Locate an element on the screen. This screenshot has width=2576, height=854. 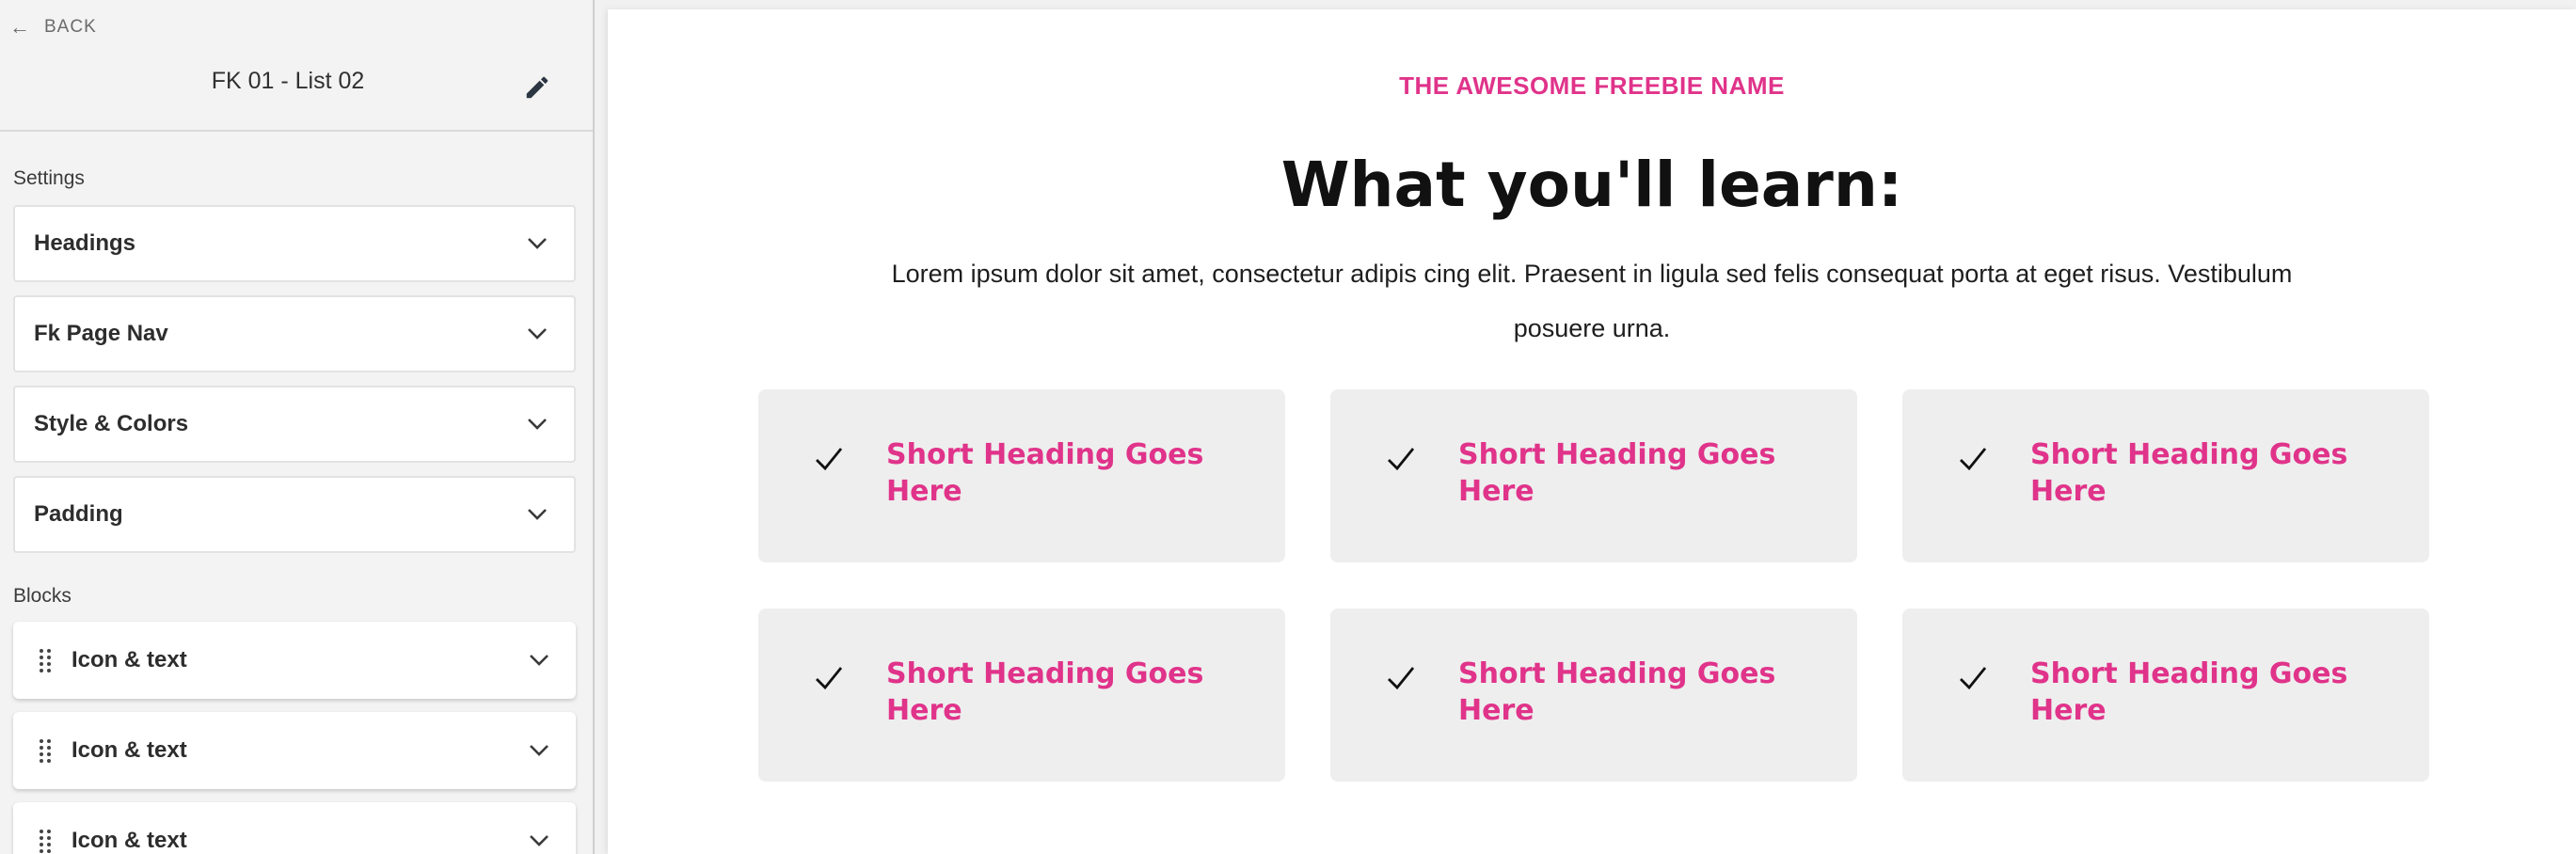
setting-label: Headings is located at coordinates (85, 243).